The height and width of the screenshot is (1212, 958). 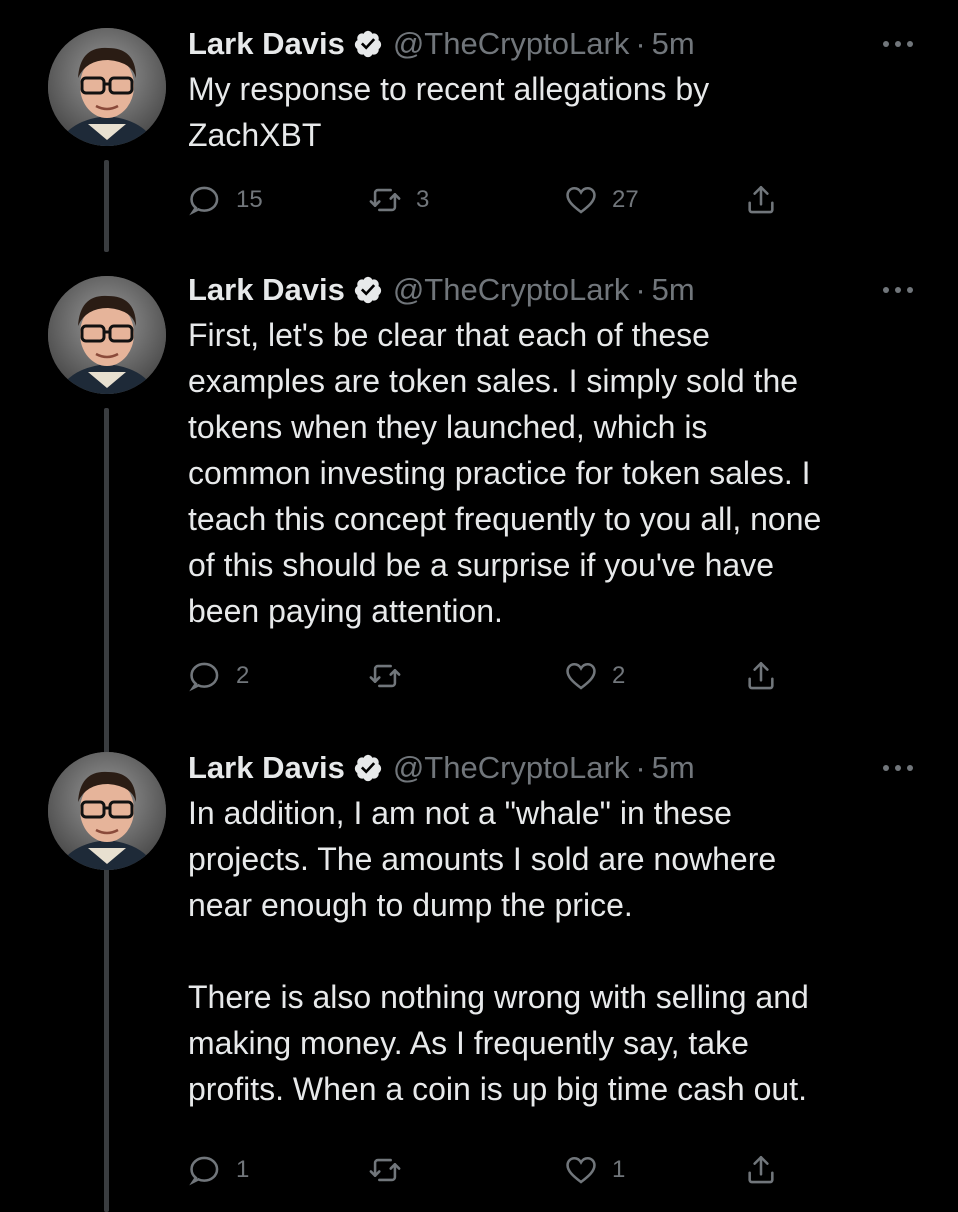 I want to click on like-button: 1, so click(x=594, y=1170).